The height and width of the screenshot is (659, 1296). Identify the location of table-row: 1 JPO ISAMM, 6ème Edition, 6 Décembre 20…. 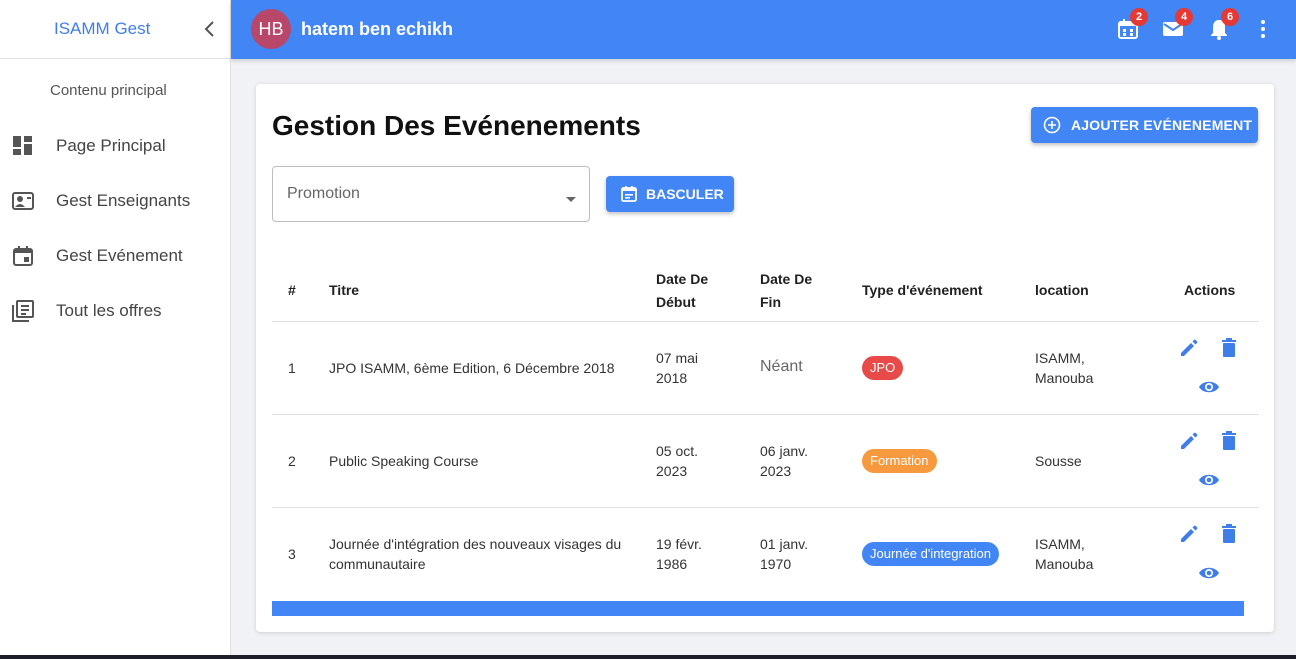
(765, 368).